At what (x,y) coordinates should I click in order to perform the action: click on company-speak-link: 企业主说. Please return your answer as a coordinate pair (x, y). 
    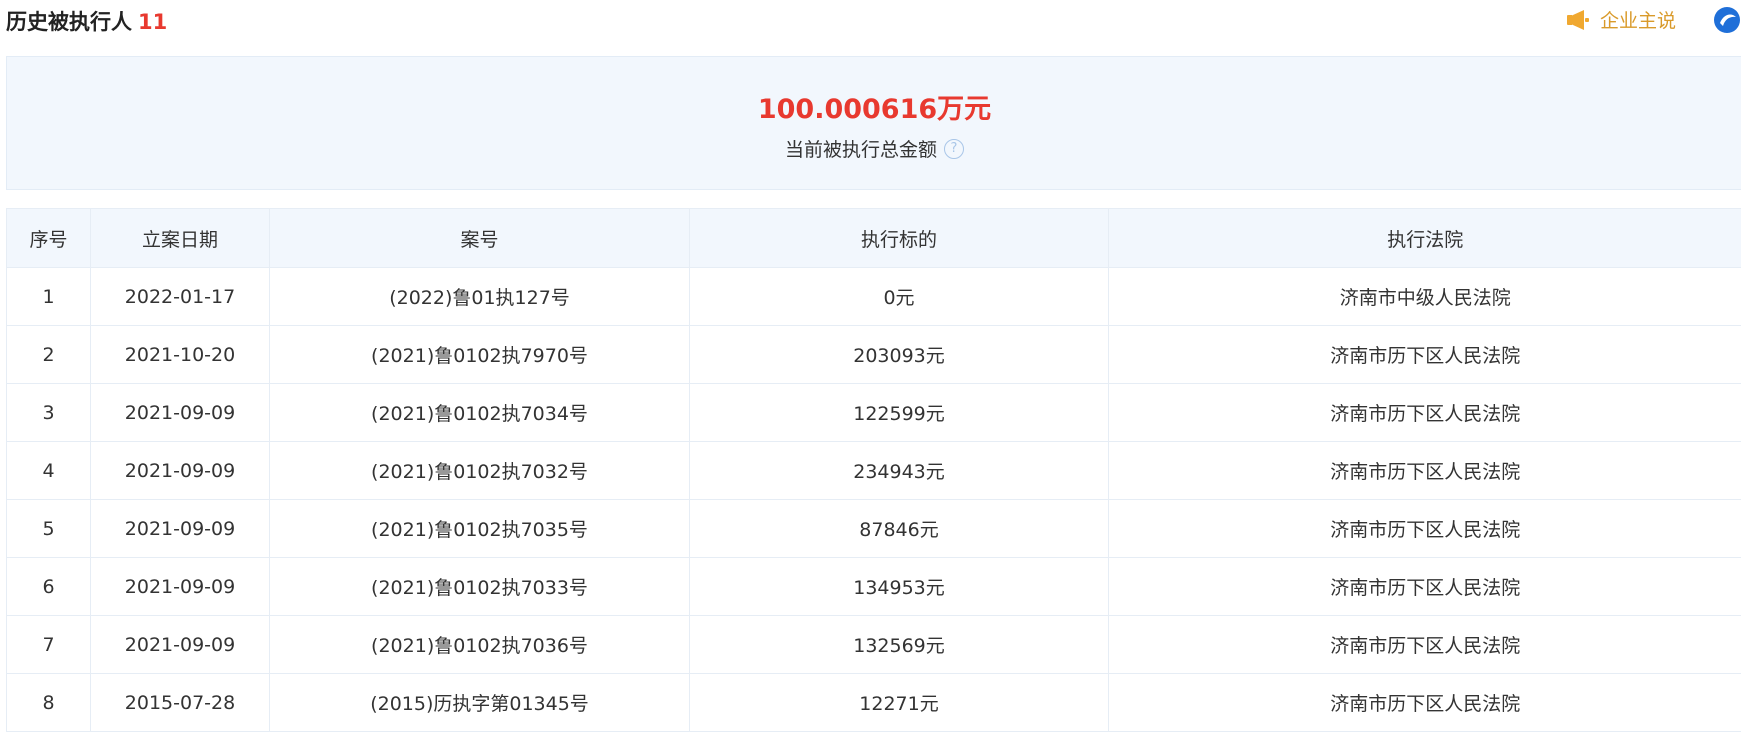
    Looking at the image, I should click on (1621, 19).